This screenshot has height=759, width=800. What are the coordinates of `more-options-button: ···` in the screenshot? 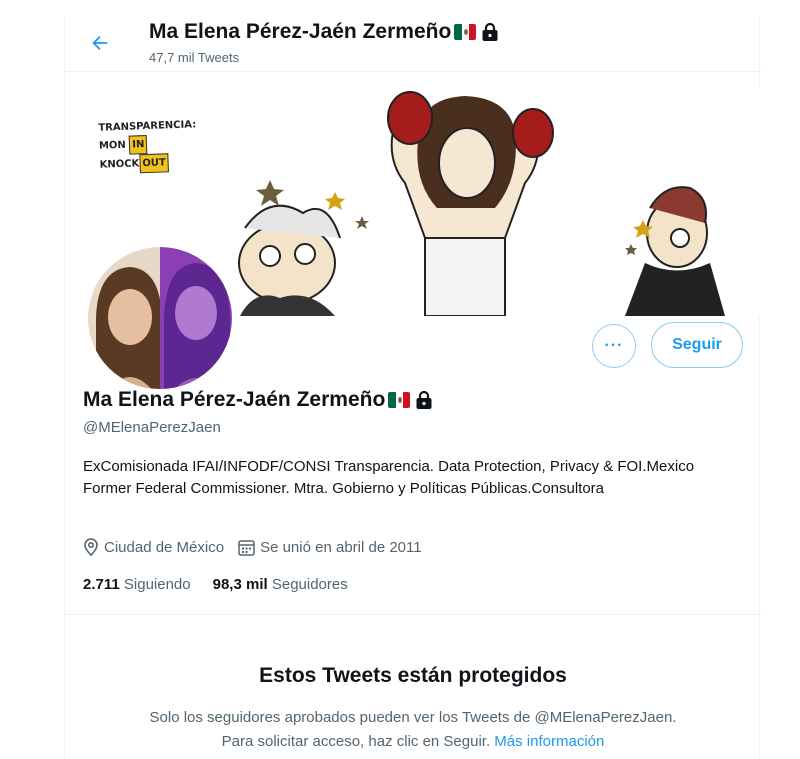 It's located at (614, 346).